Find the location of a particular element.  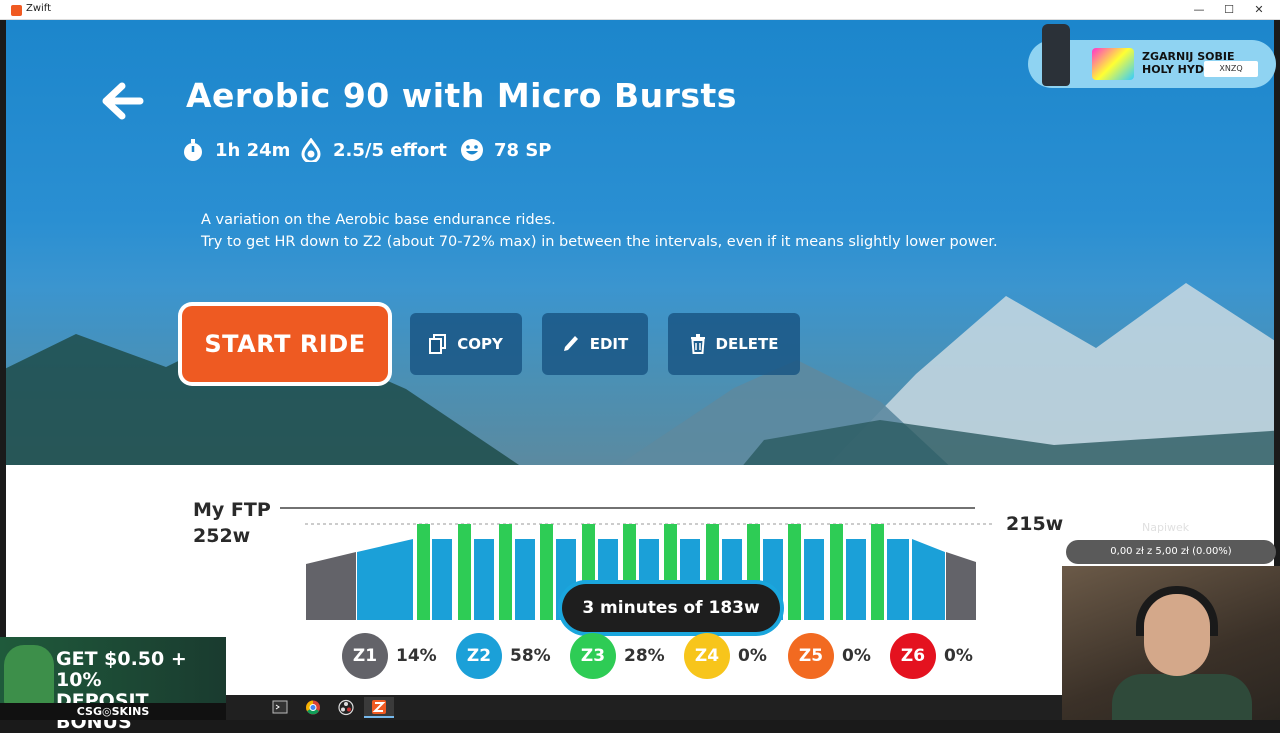

zone-z3: Z3 28% is located at coordinates (617, 656).